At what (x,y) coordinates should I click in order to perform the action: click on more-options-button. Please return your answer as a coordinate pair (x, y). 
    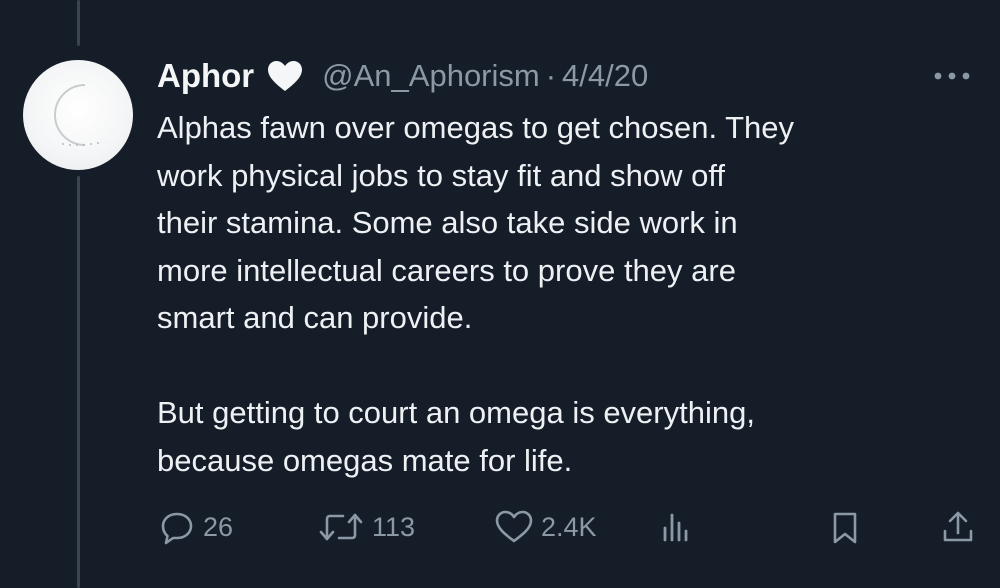
    Looking at the image, I should click on (952, 76).